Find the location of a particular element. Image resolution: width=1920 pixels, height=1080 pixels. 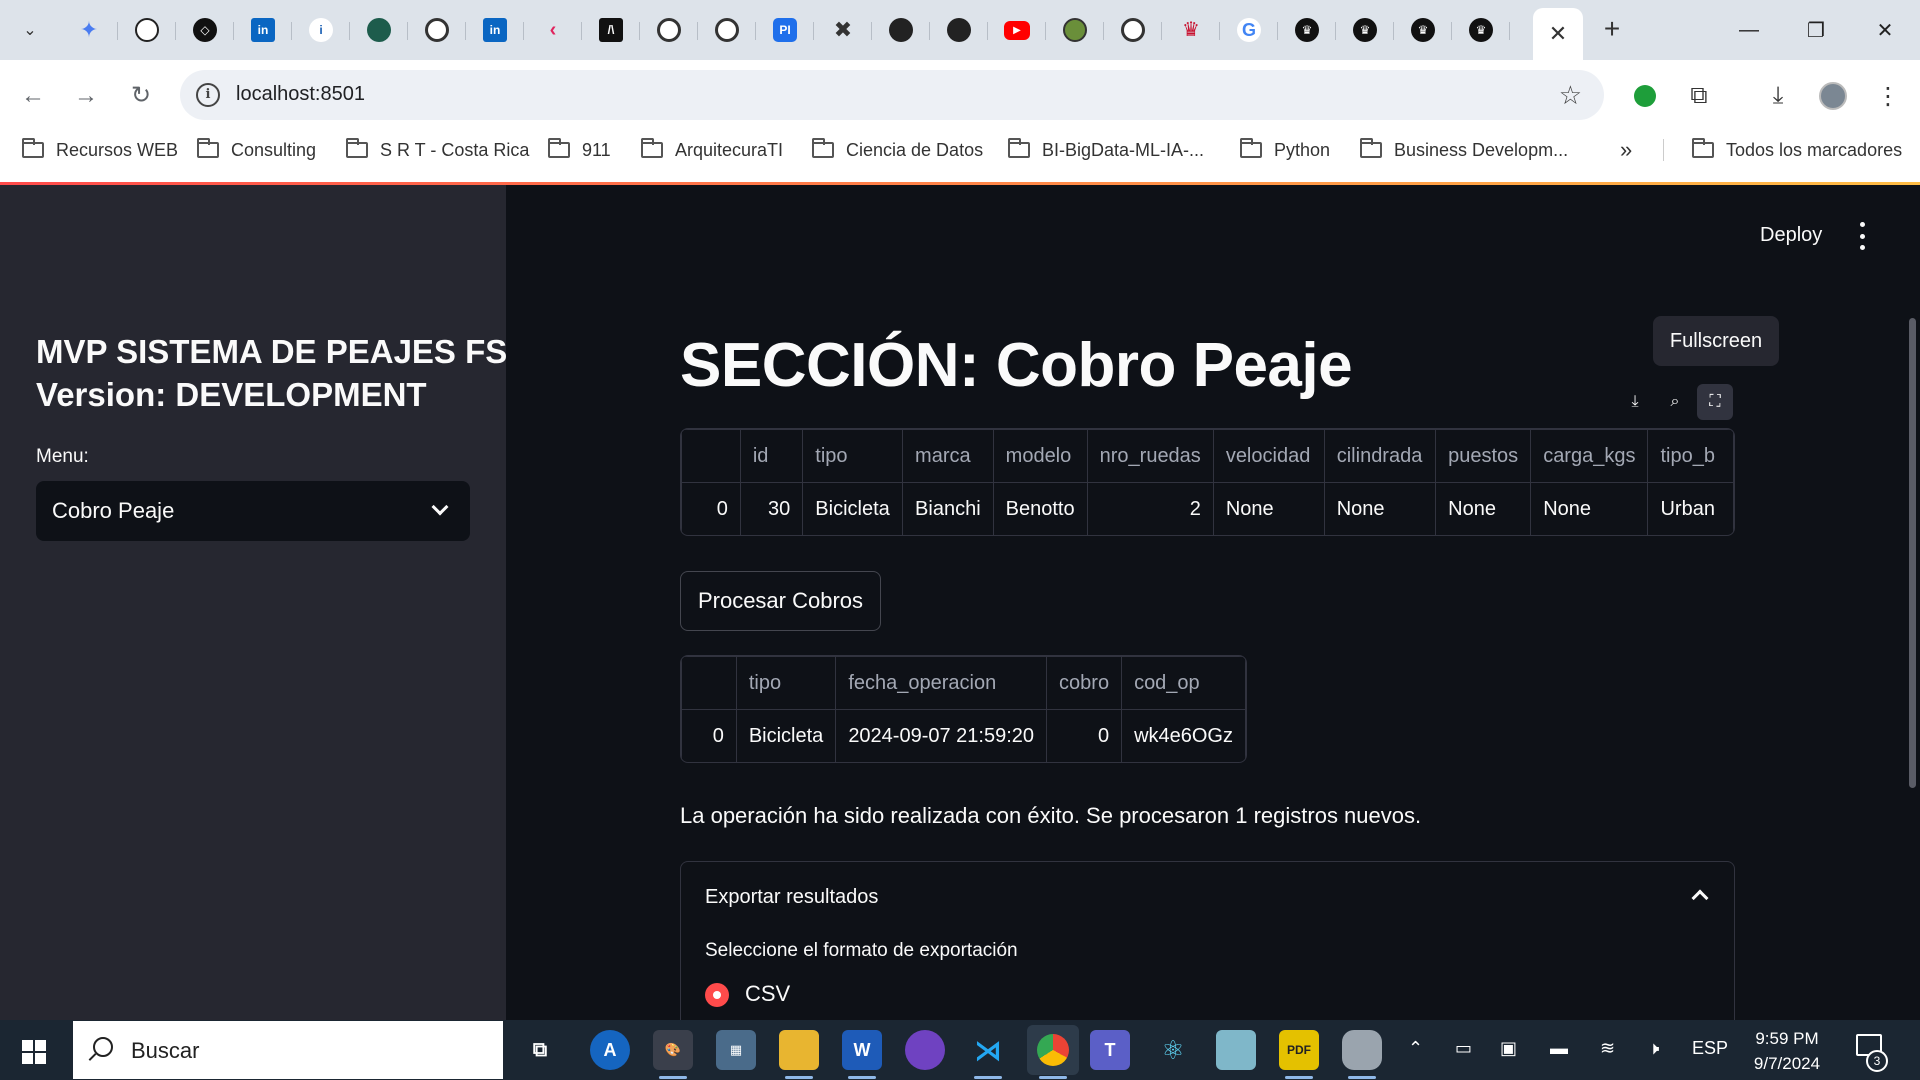

tab: G is located at coordinates (1249, 30).